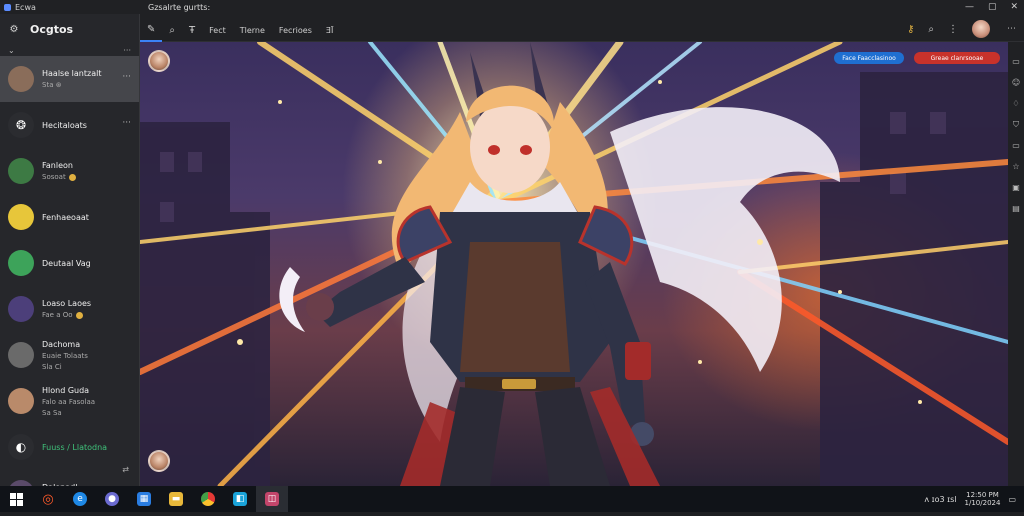 Image resolution: width=1024 pixels, height=516 pixels. Describe the element at coordinates (69, 217) in the screenshot. I see `chat-list-item: Fenhaeoaat` at that location.